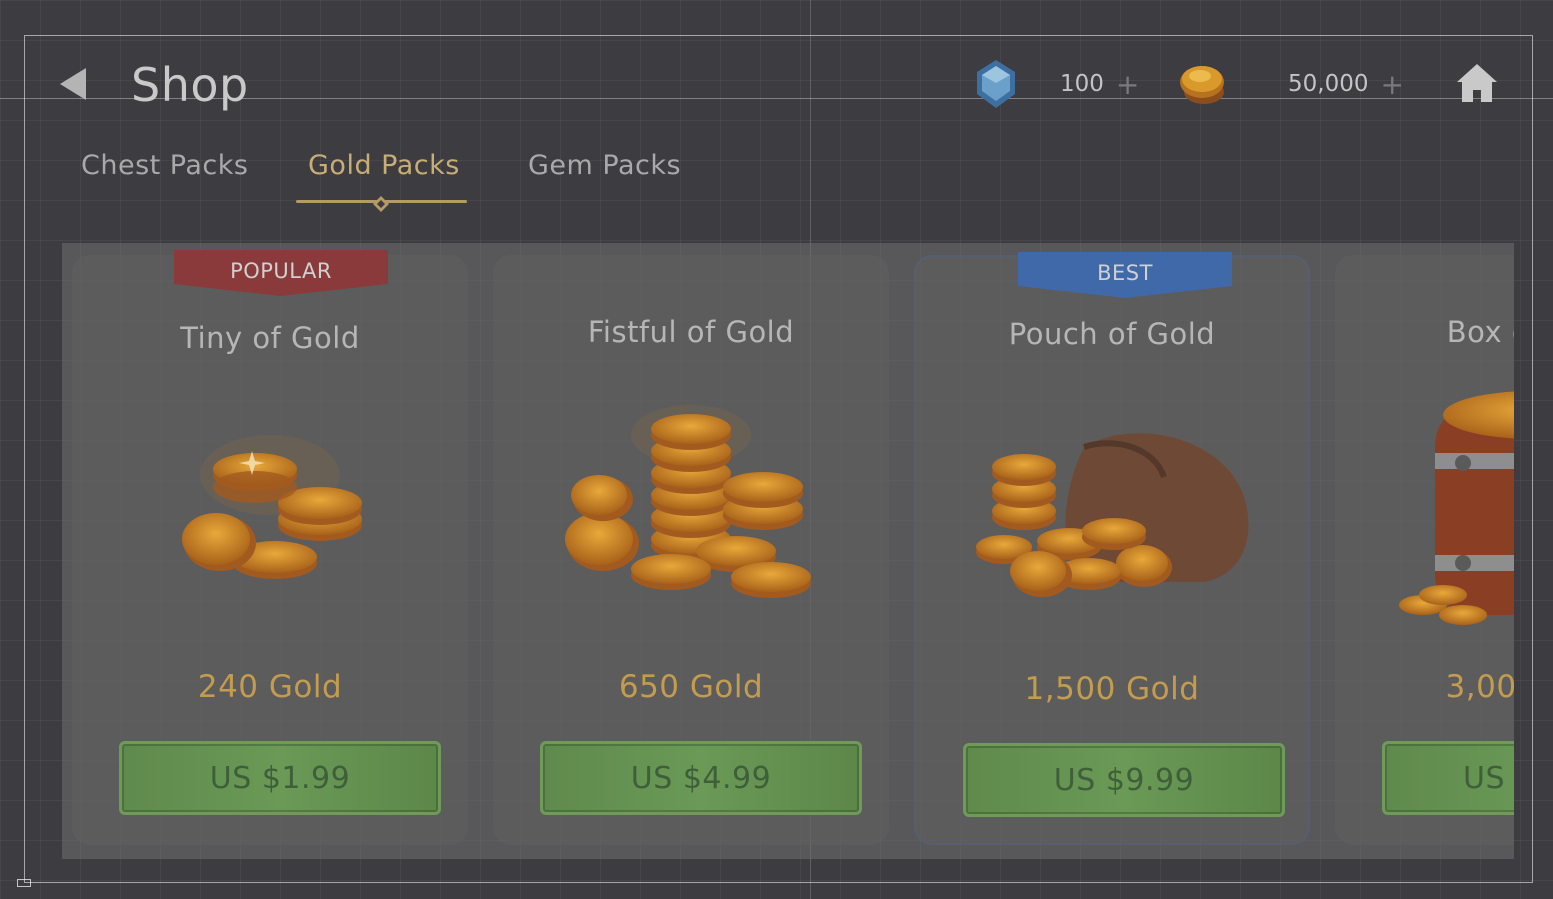  What do you see at coordinates (164, 165) in the screenshot?
I see `tab-chest-packs: Chest Packs` at bounding box center [164, 165].